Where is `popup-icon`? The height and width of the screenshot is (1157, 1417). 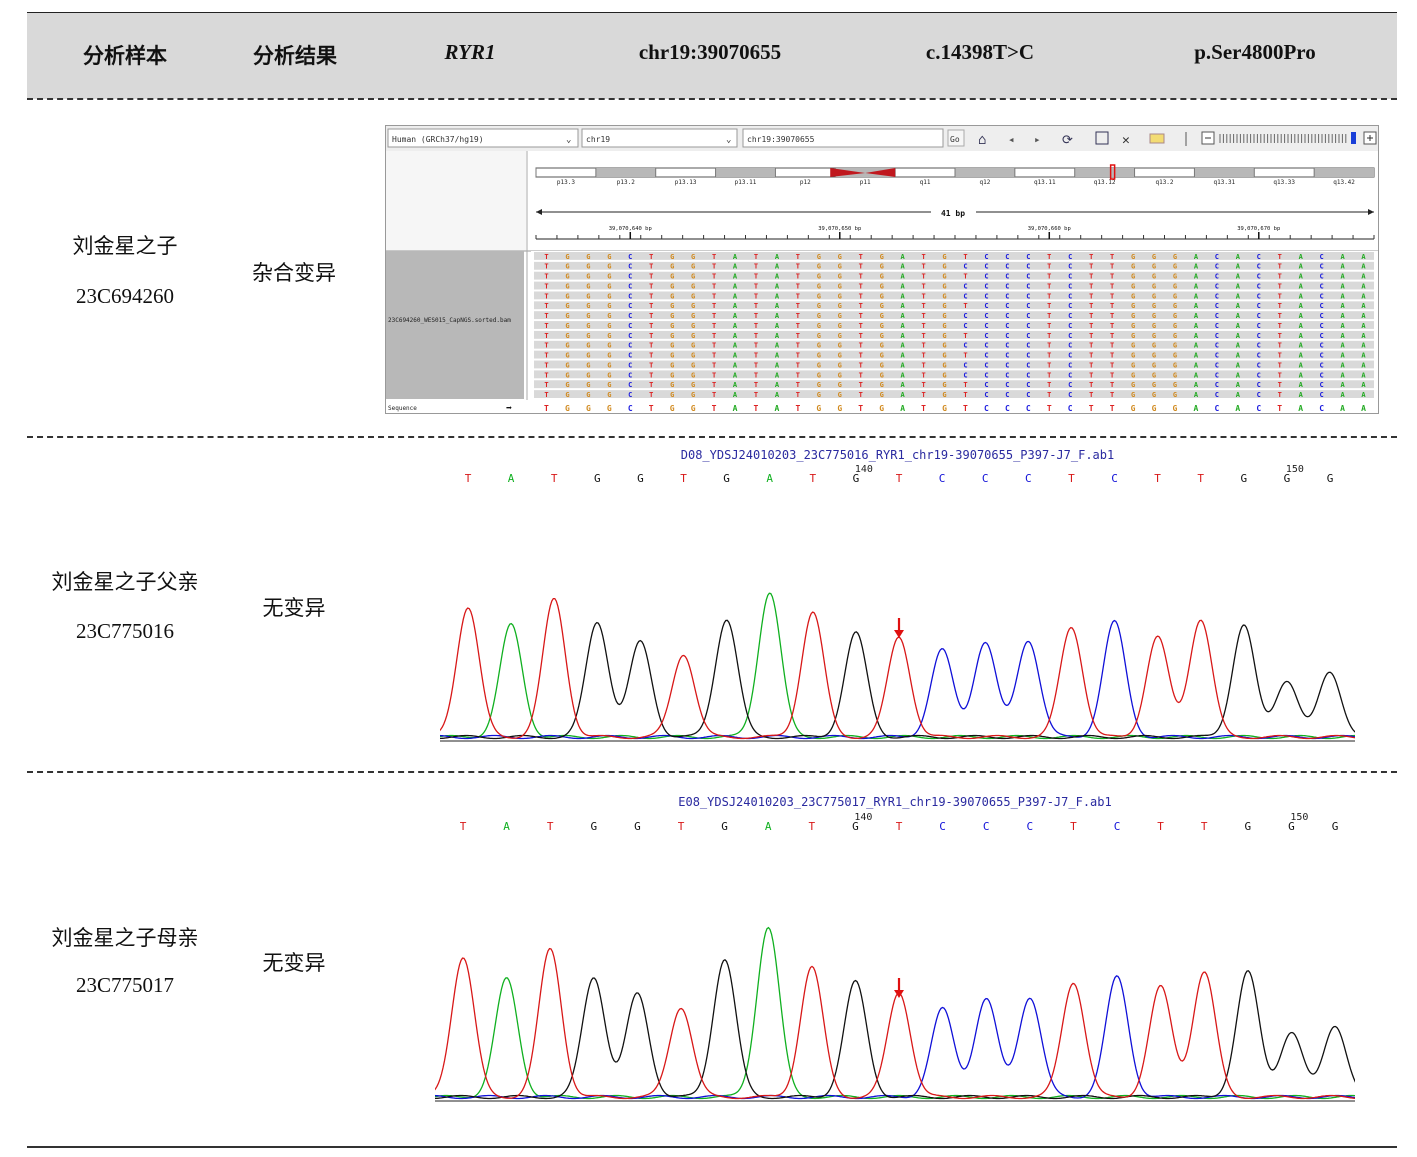
popup-icon is located at coordinates (1157, 138).